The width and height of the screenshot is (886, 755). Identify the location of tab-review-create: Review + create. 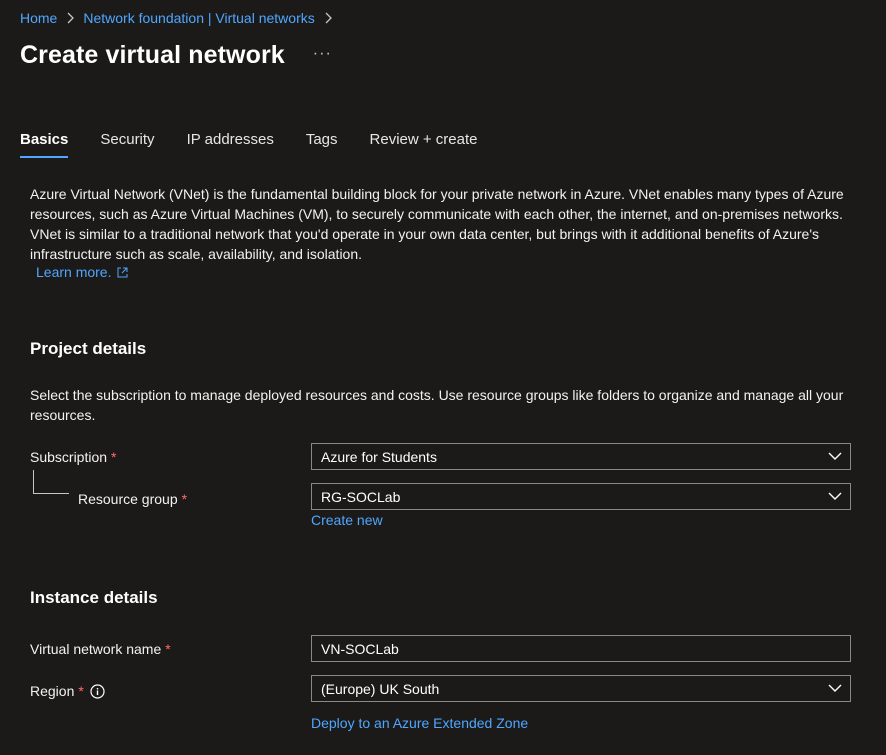
(424, 144).